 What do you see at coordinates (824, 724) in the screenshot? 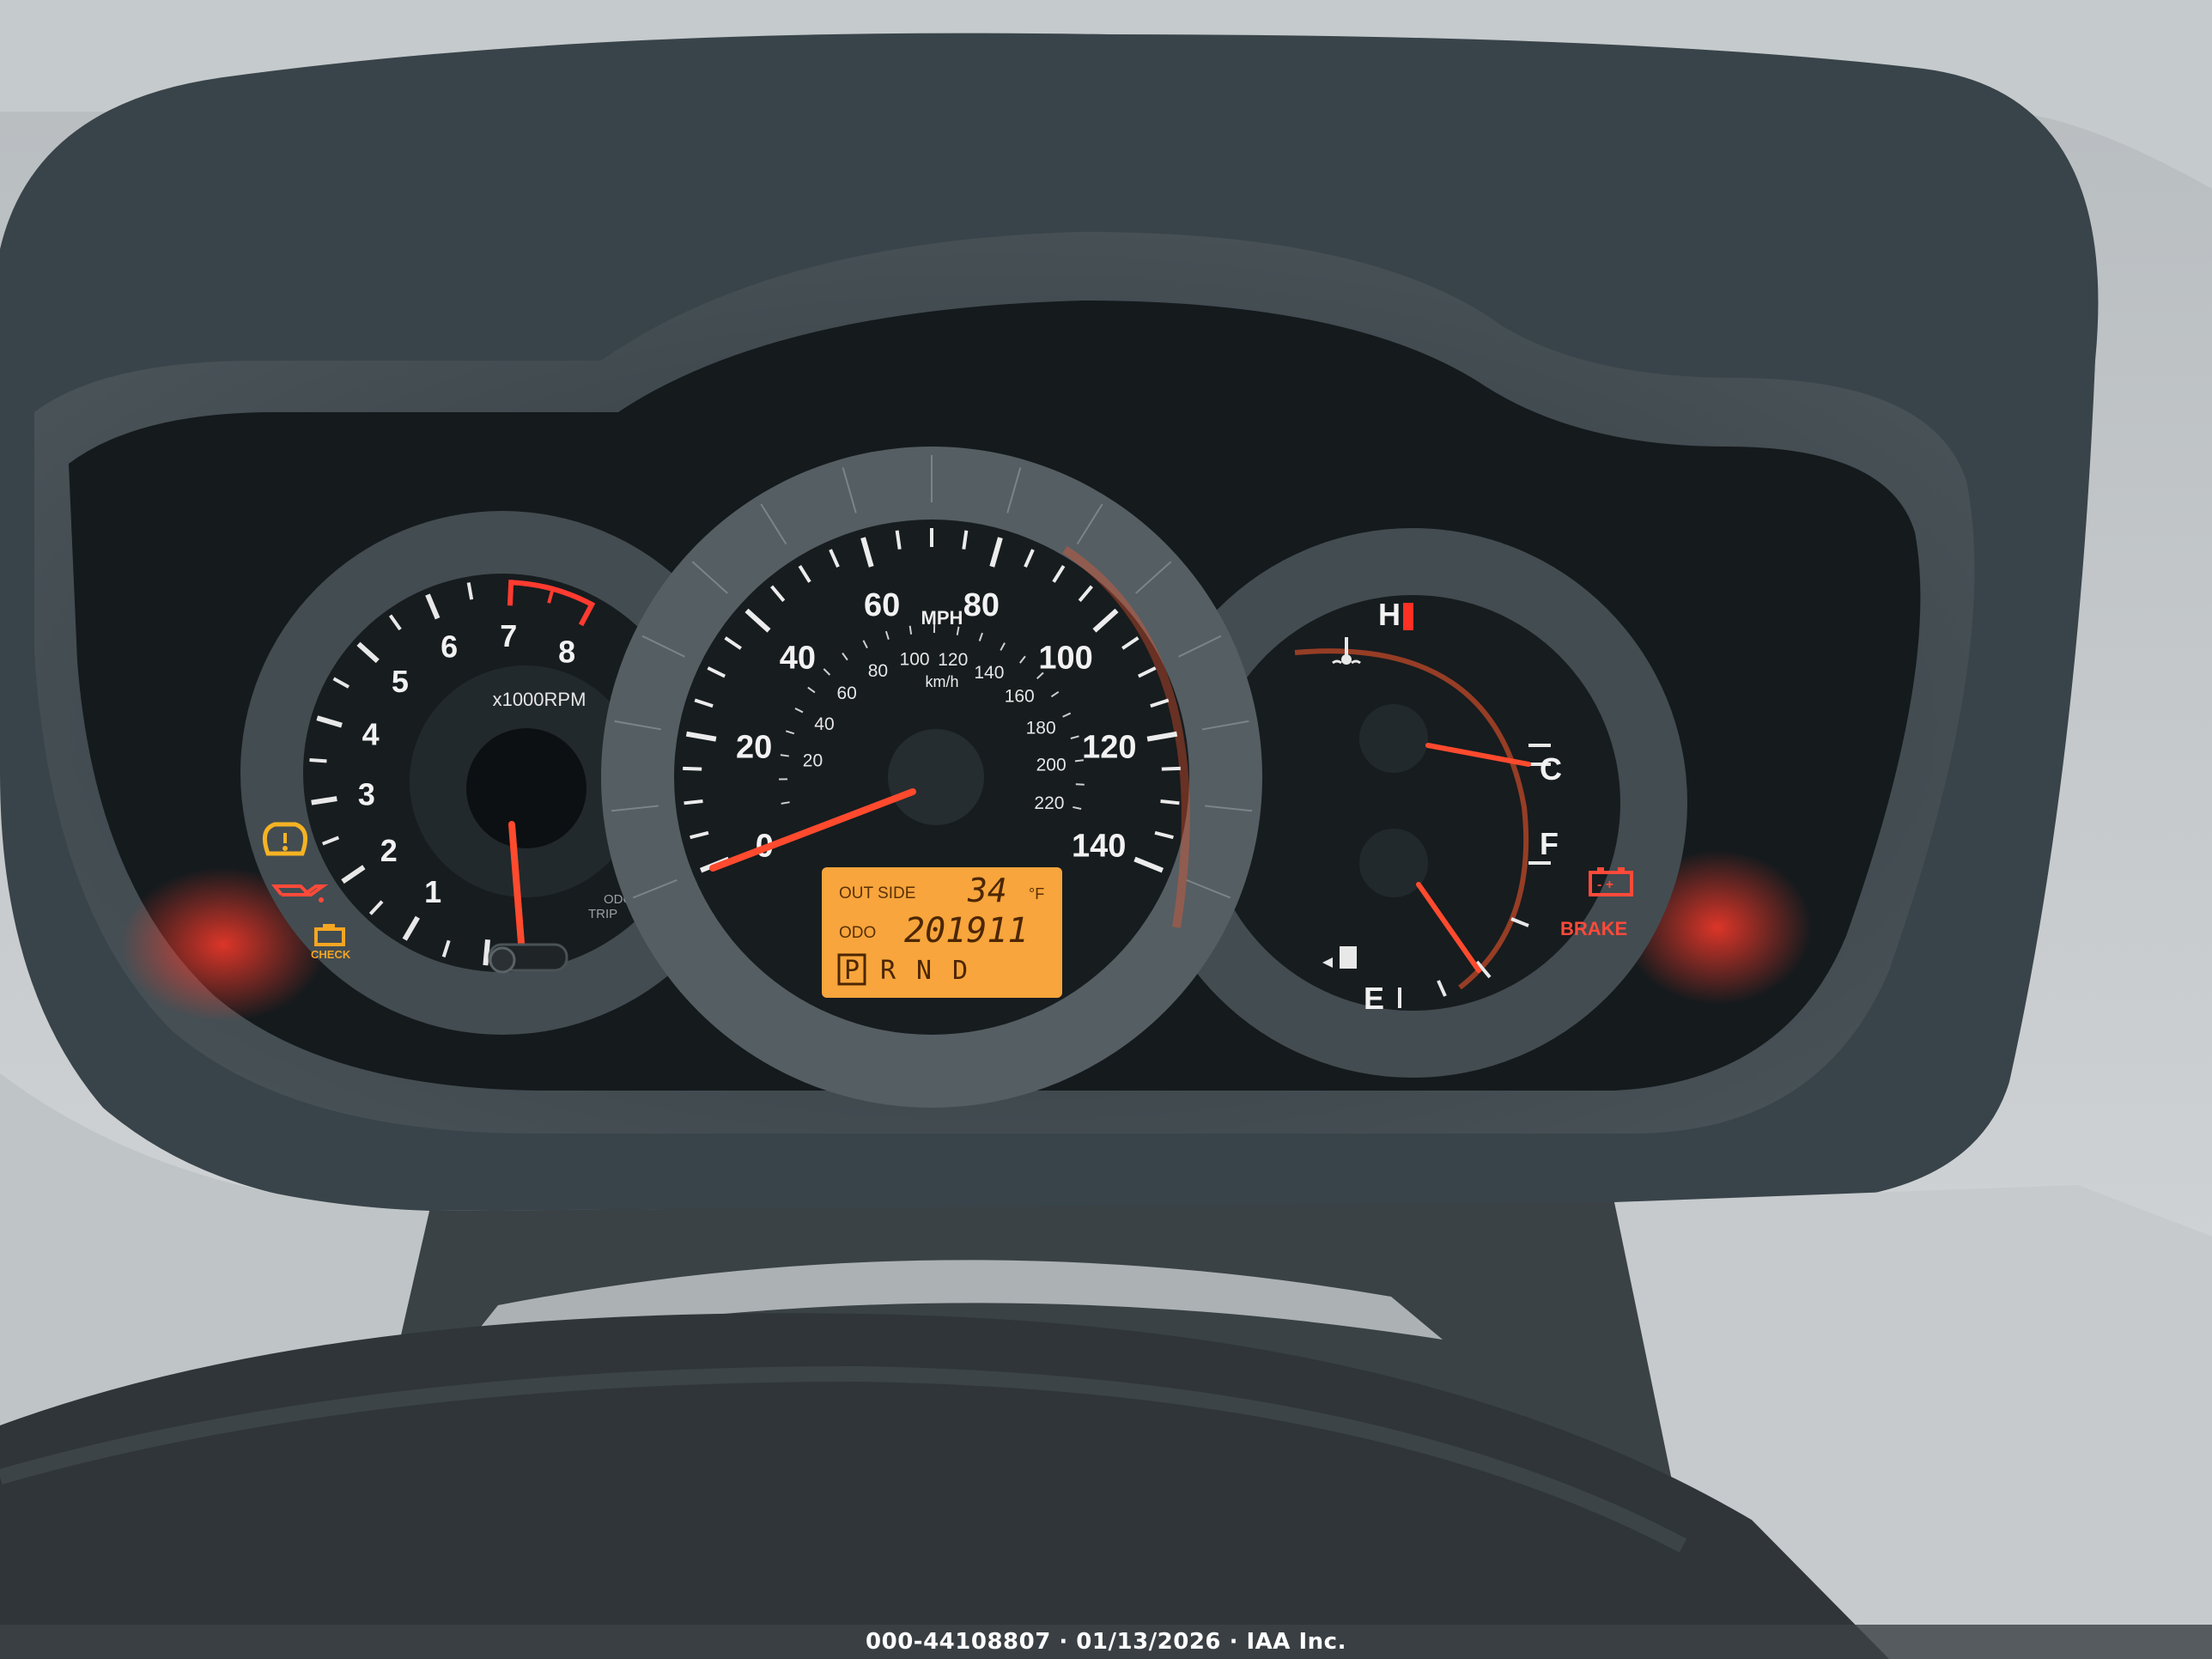
I see `kmh-number: 40` at bounding box center [824, 724].